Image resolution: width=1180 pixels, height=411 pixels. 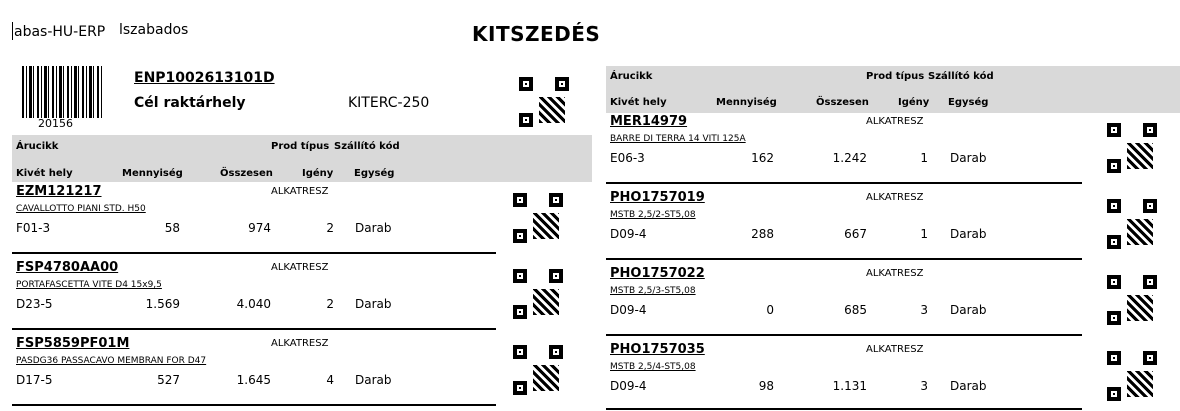 I want to click on quantity: 288, so click(x=762, y=234).